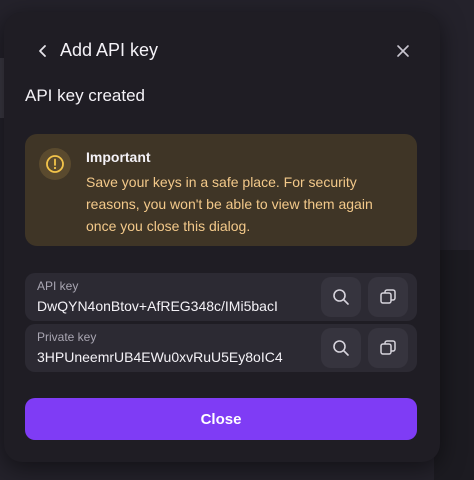 Image resolution: width=474 pixels, height=480 pixels. I want to click on close-icon, so click(403, 51).